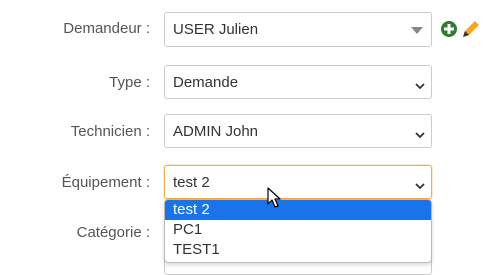 The image size is (485, 275). I want to click on requester-select: USER Julien, so click(298, 29).